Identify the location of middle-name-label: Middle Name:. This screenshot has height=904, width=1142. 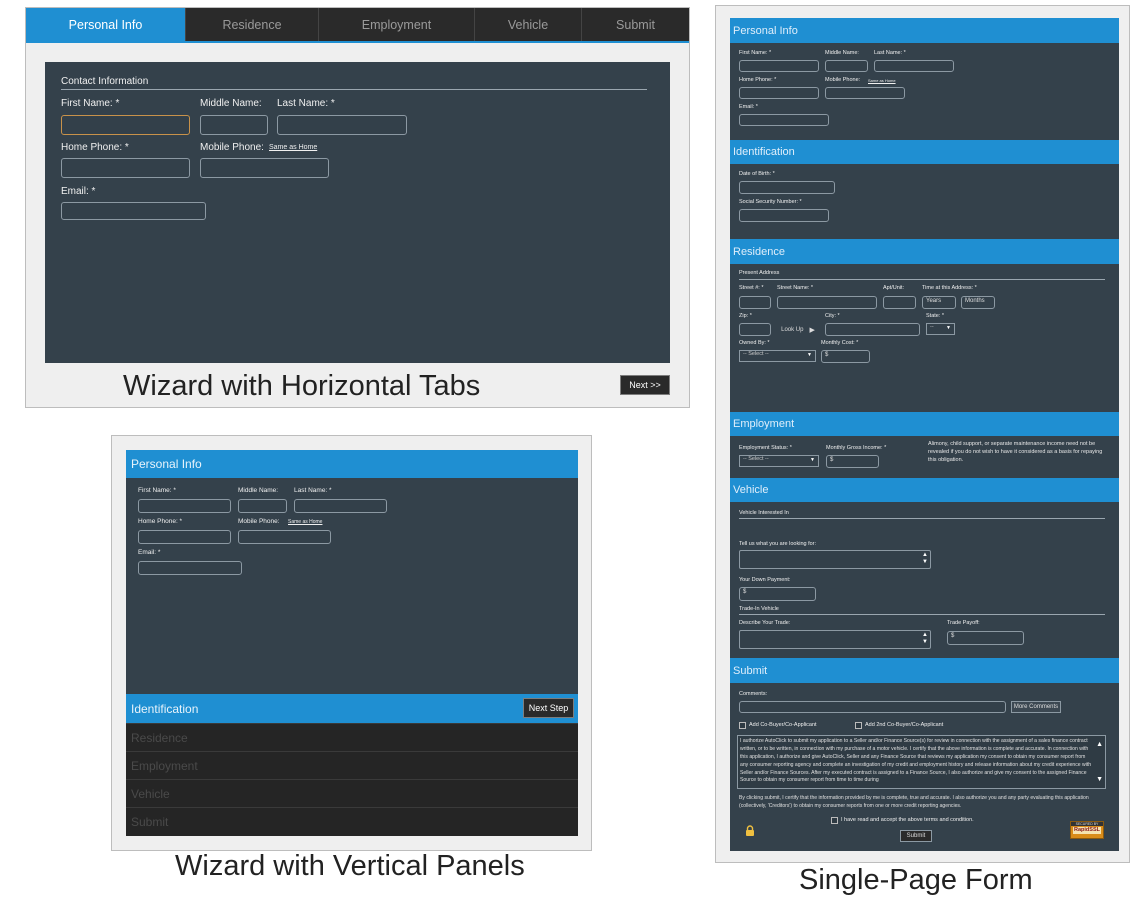
(231, 103).